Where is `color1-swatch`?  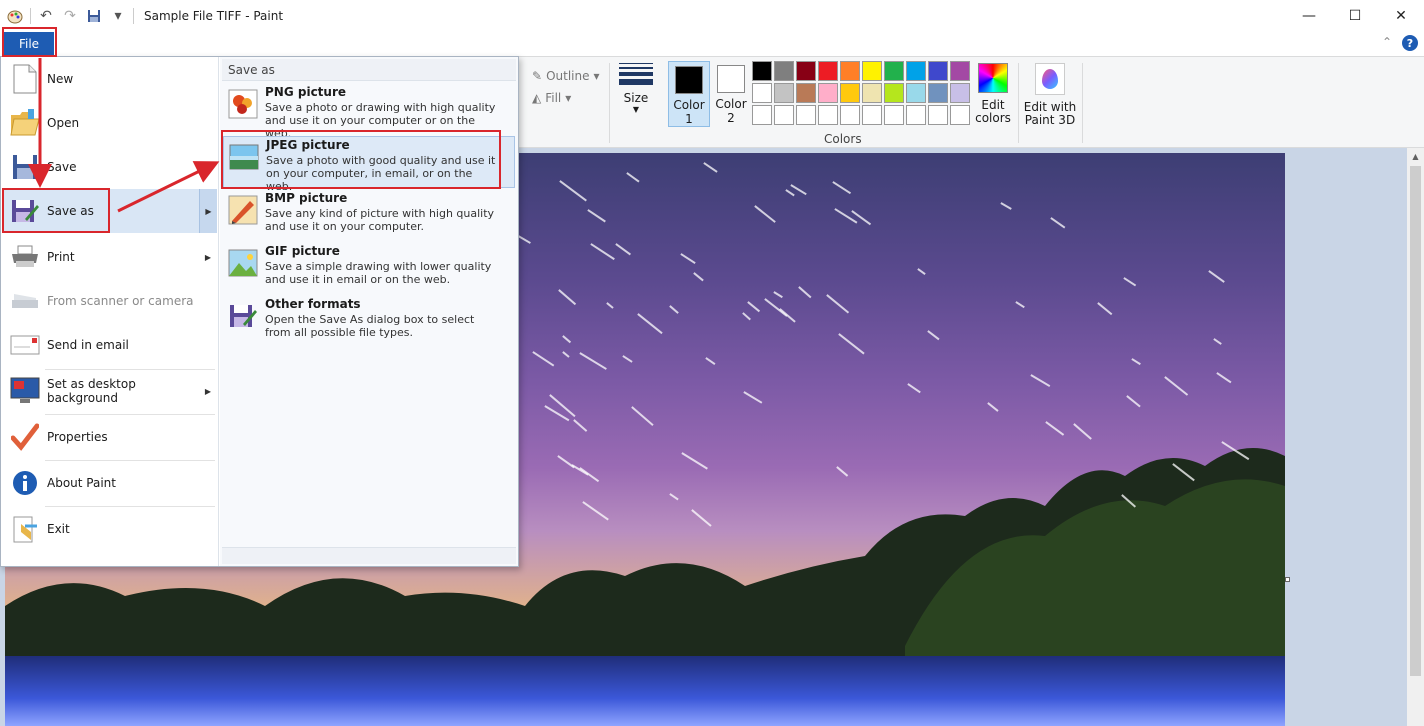 color1-swatch is located at coordinates (689, 80).